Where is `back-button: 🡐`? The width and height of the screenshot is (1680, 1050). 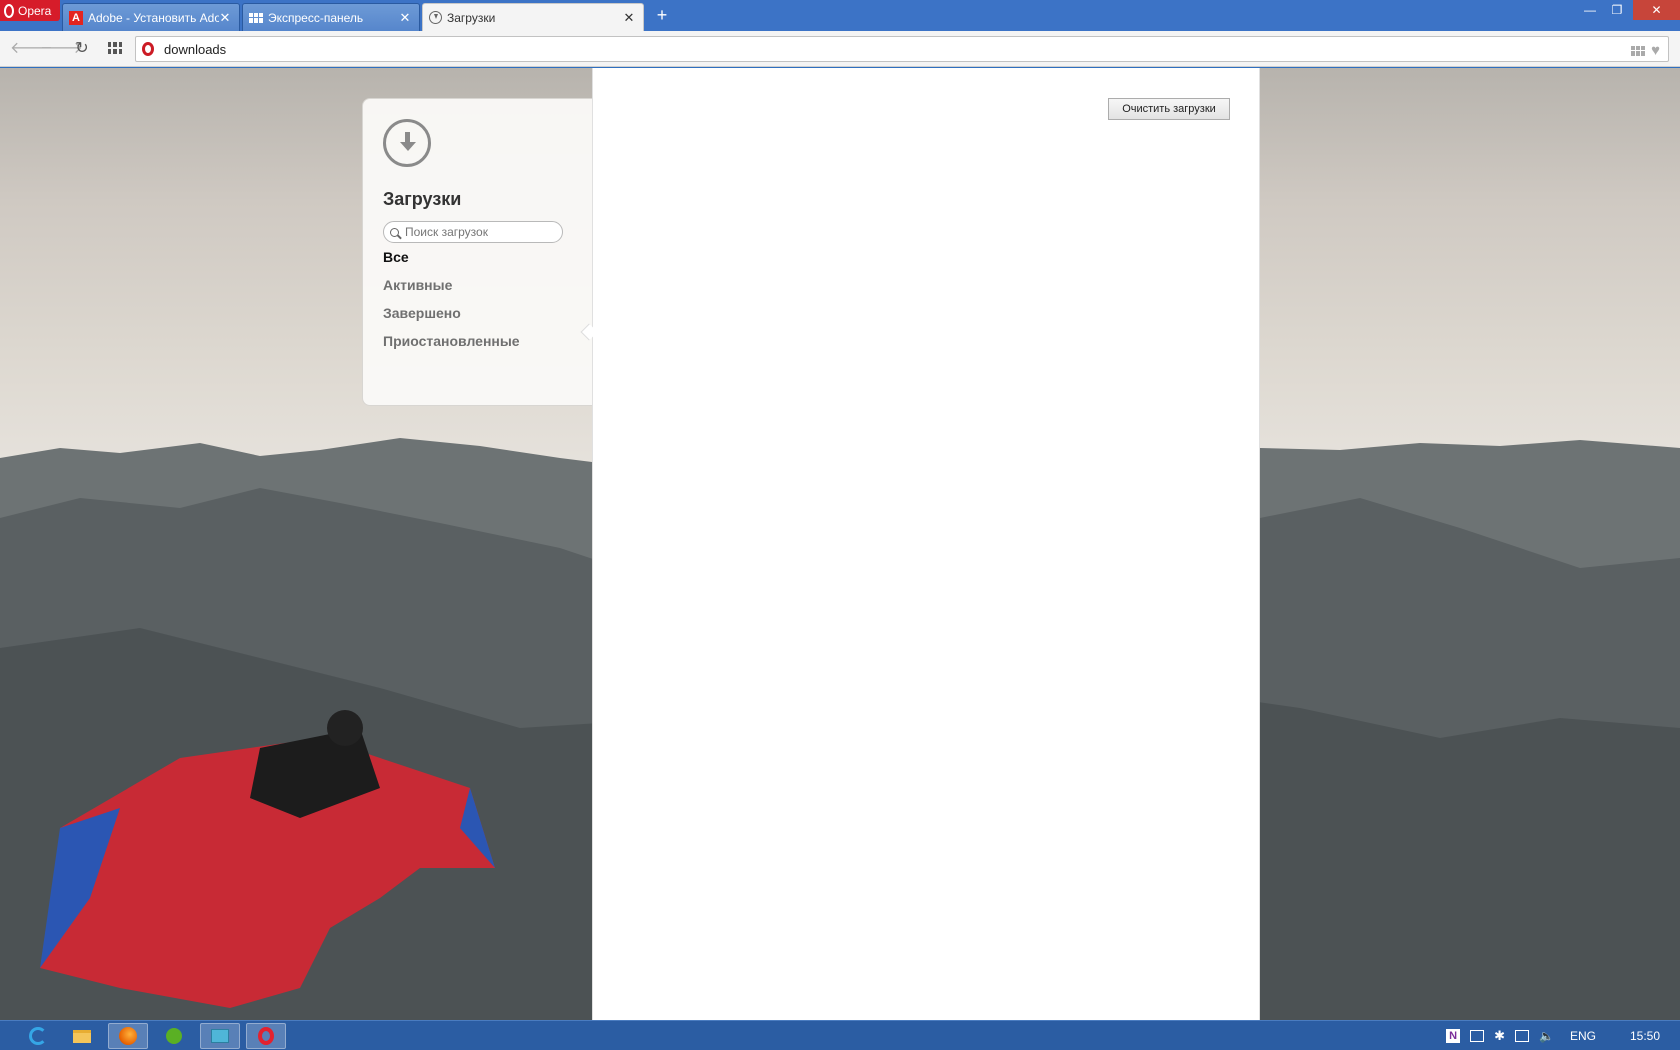
back-button: 🡐 is located at coordinates (31, 49).